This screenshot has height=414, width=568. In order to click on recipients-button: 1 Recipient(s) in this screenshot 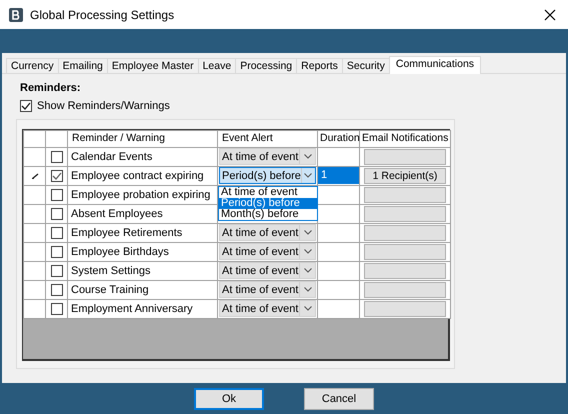, I will do `click(405, 176)`.